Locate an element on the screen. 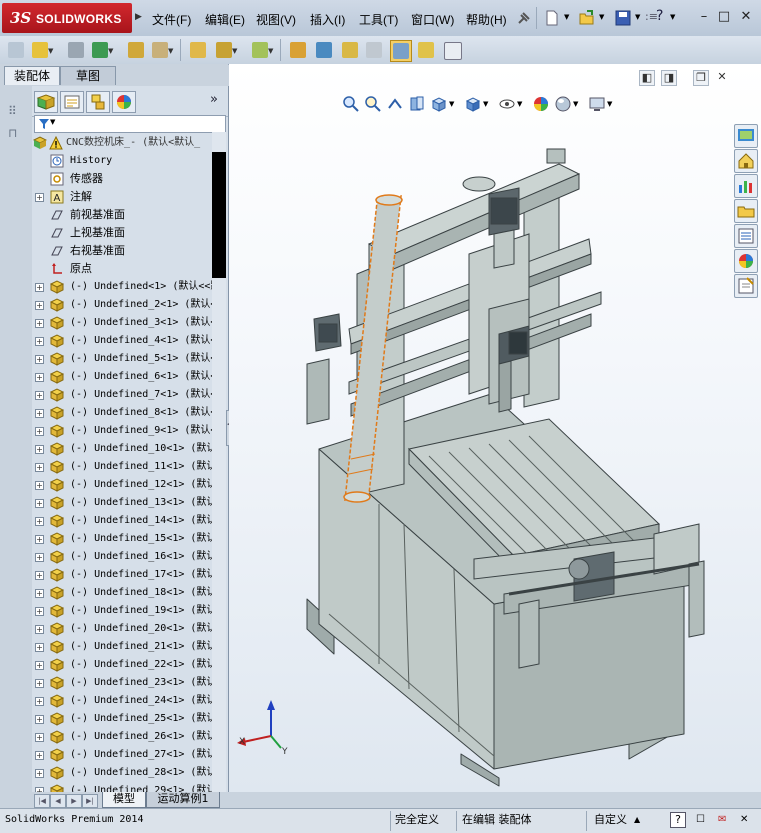  next-tab-button: ▶ is located at coordinates (74, 801).